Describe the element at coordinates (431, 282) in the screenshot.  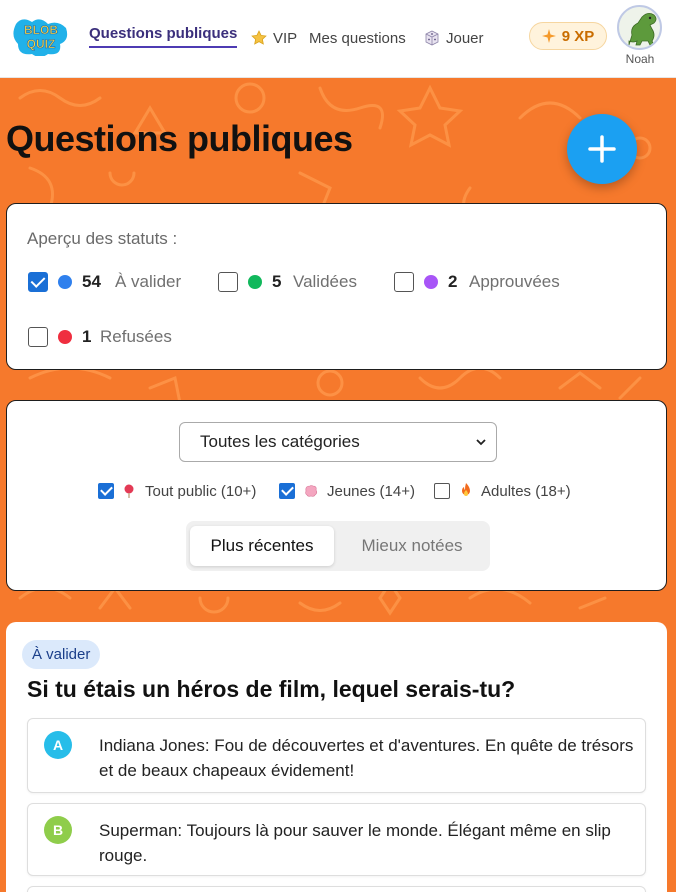
I see `status-dot-purple` at that location.